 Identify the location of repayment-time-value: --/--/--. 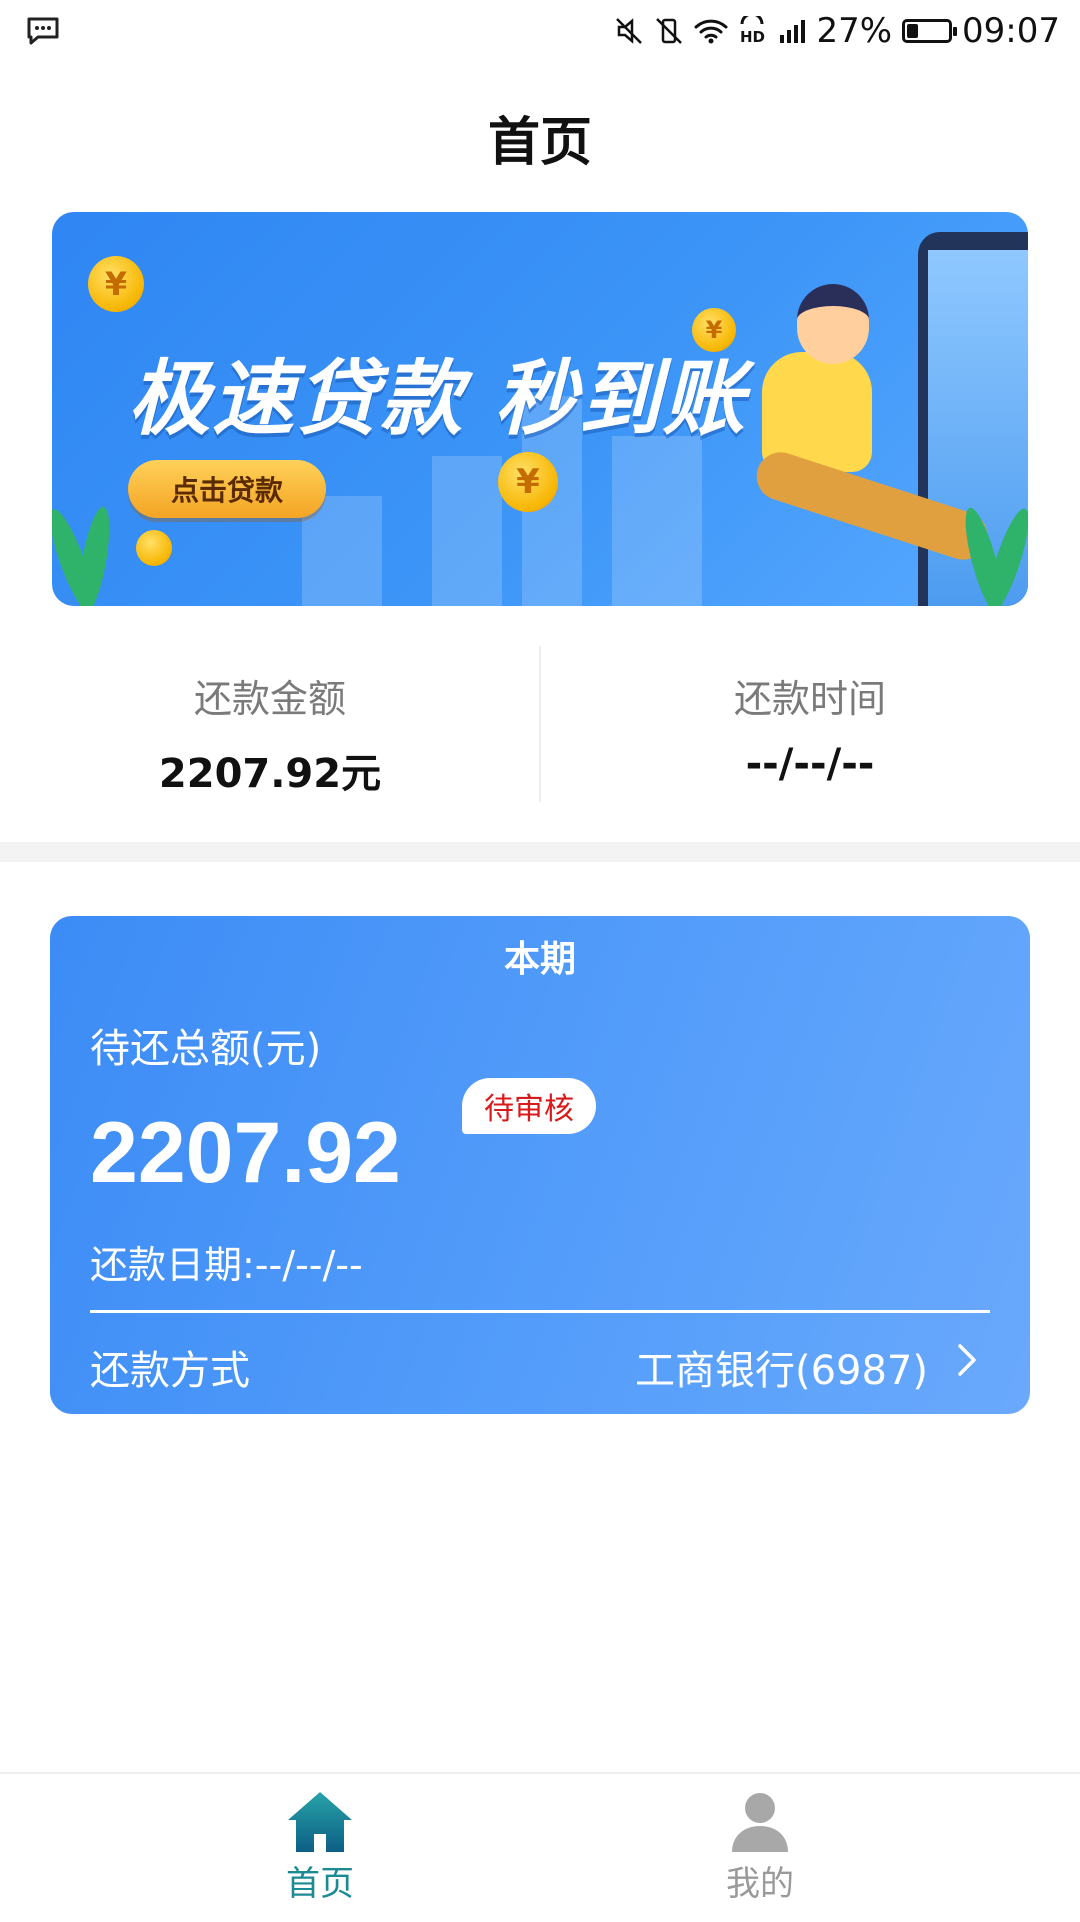
(810, 764).